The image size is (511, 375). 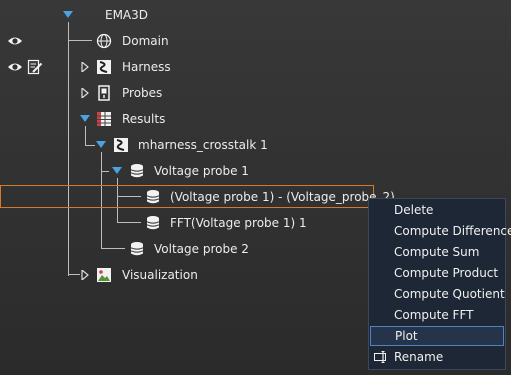 What do you see at coordinates (440, 231) in the screenshot?
I see `menu-item-compute-difference: Compute Difference` at bounding box center [440, 231].